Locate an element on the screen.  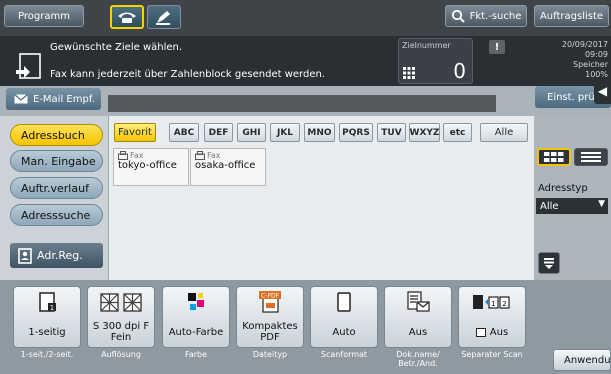
application-button: Anwendung is located at coordinates (582, 360).